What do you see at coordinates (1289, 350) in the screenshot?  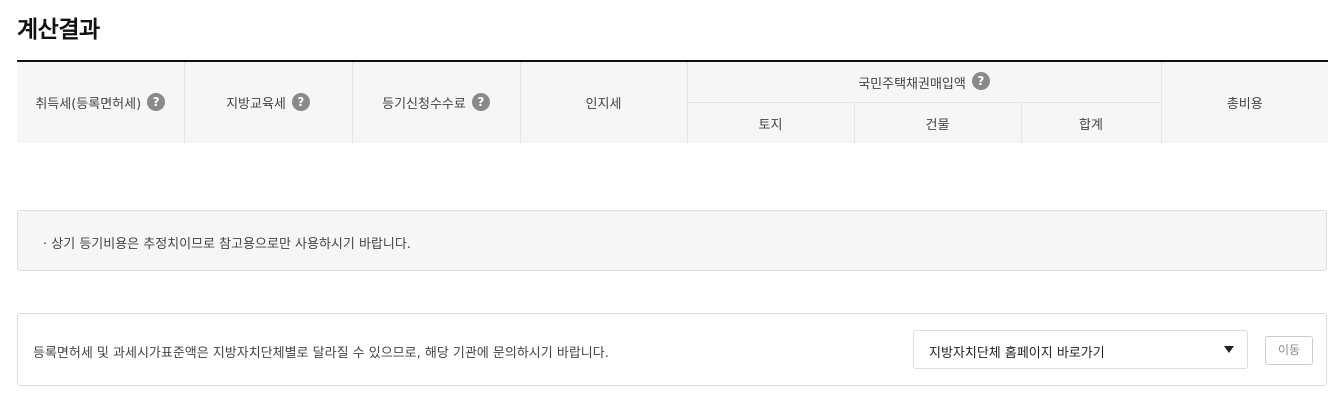 I see `go-button: 이동` at bounding box center [1289, 350].